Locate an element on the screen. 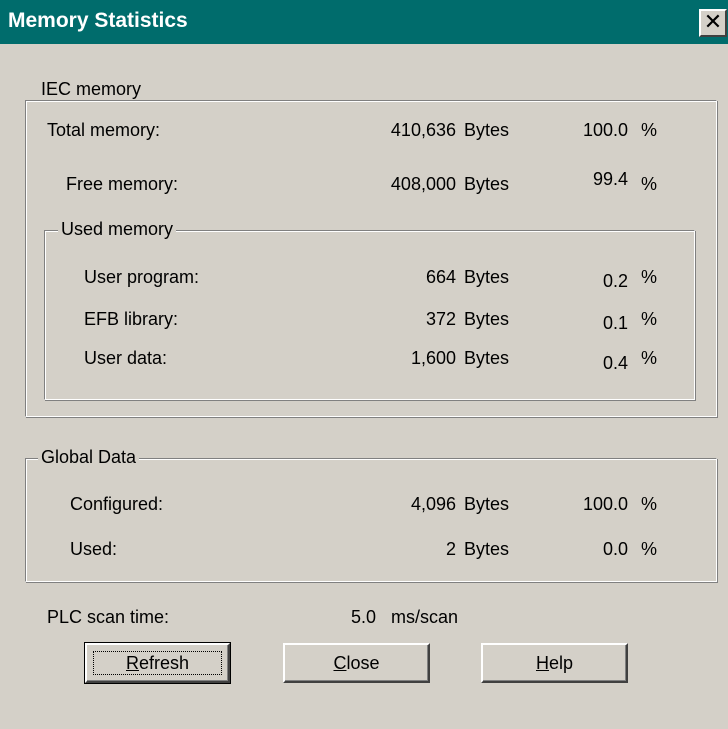 This screenshot has width=728, height=729. configured-percent: 100.0 is located at coordinates (605, 504).